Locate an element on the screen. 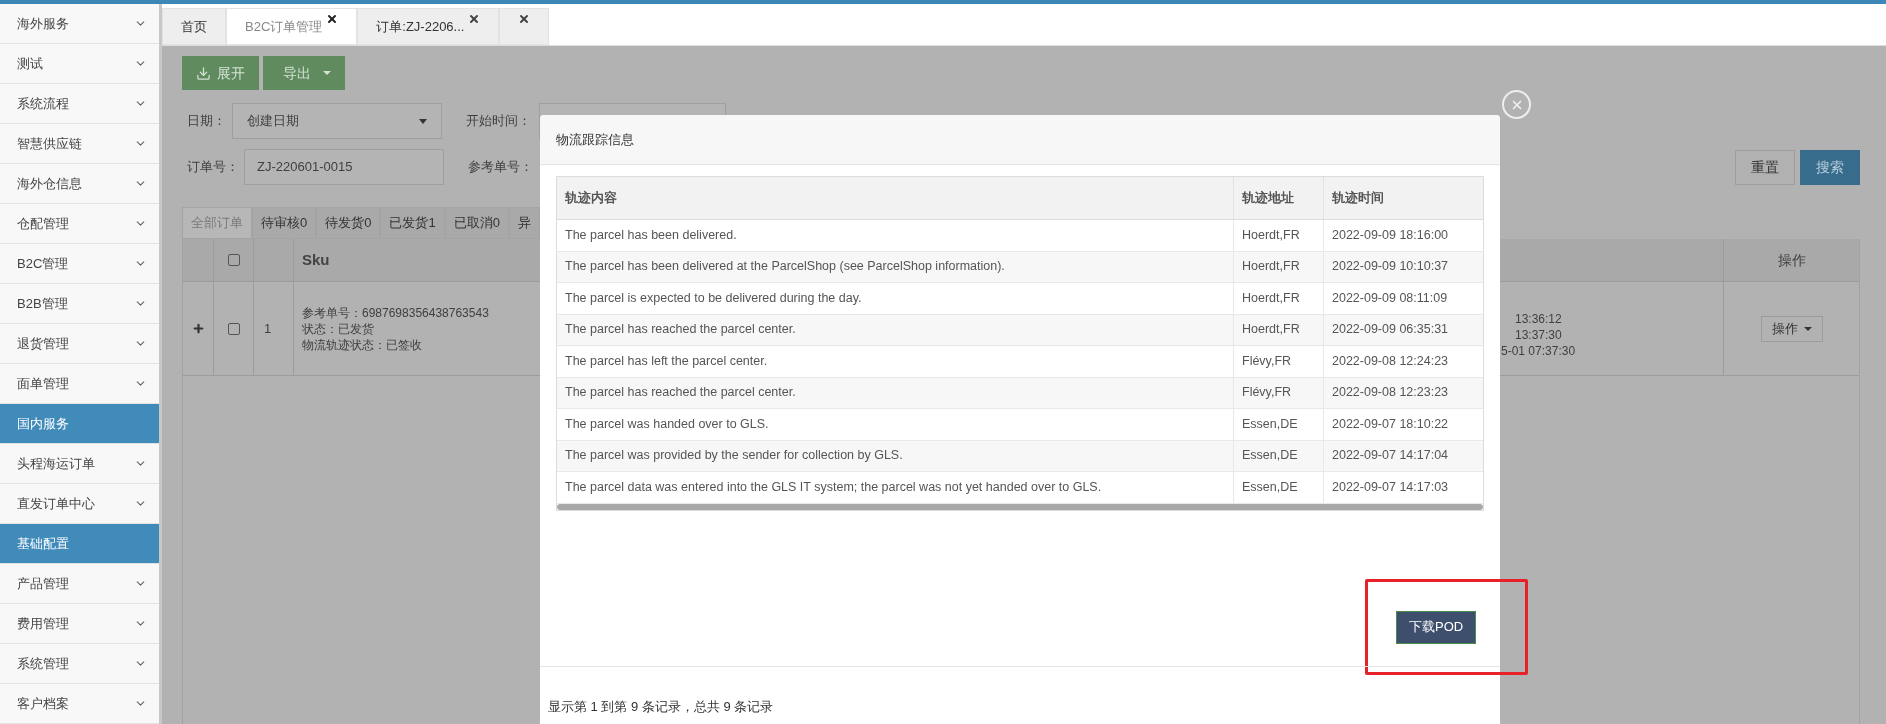 This screenshot has height=724, width=1886. download-icon is located at coordinates (203, 73).